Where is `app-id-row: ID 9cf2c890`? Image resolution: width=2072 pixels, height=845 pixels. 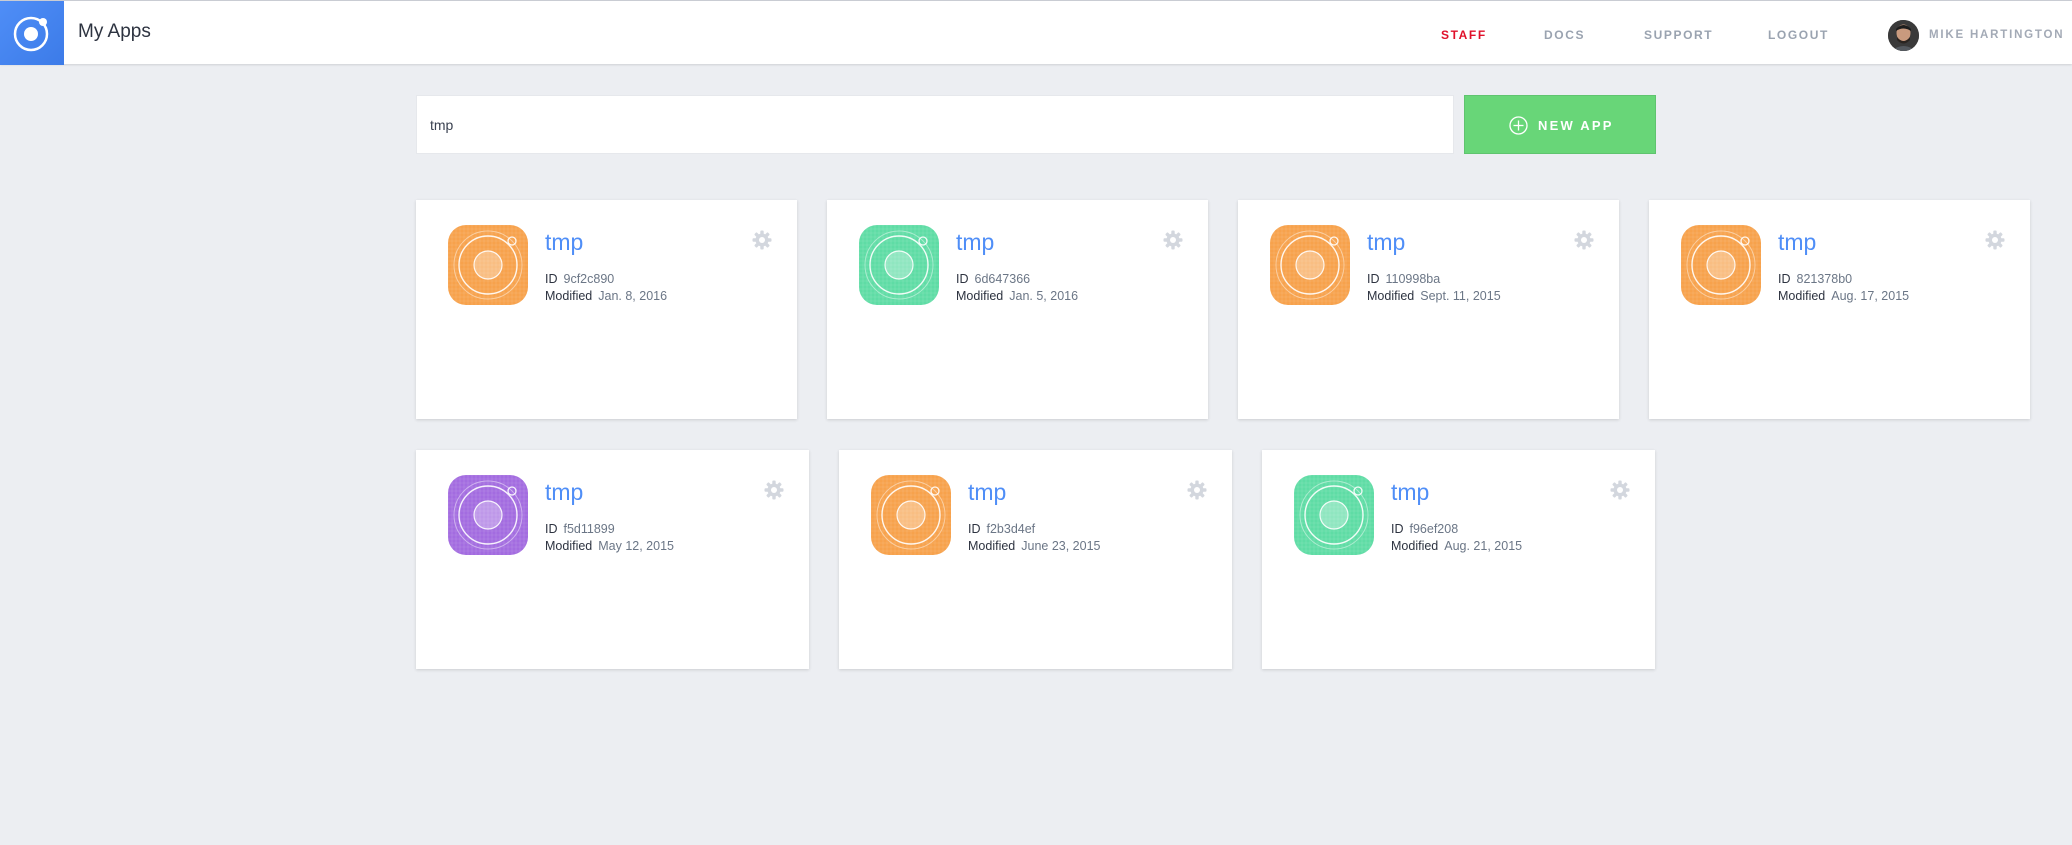 app-id-row: ID 9cf2c890 is located at coordinates (579, 279).